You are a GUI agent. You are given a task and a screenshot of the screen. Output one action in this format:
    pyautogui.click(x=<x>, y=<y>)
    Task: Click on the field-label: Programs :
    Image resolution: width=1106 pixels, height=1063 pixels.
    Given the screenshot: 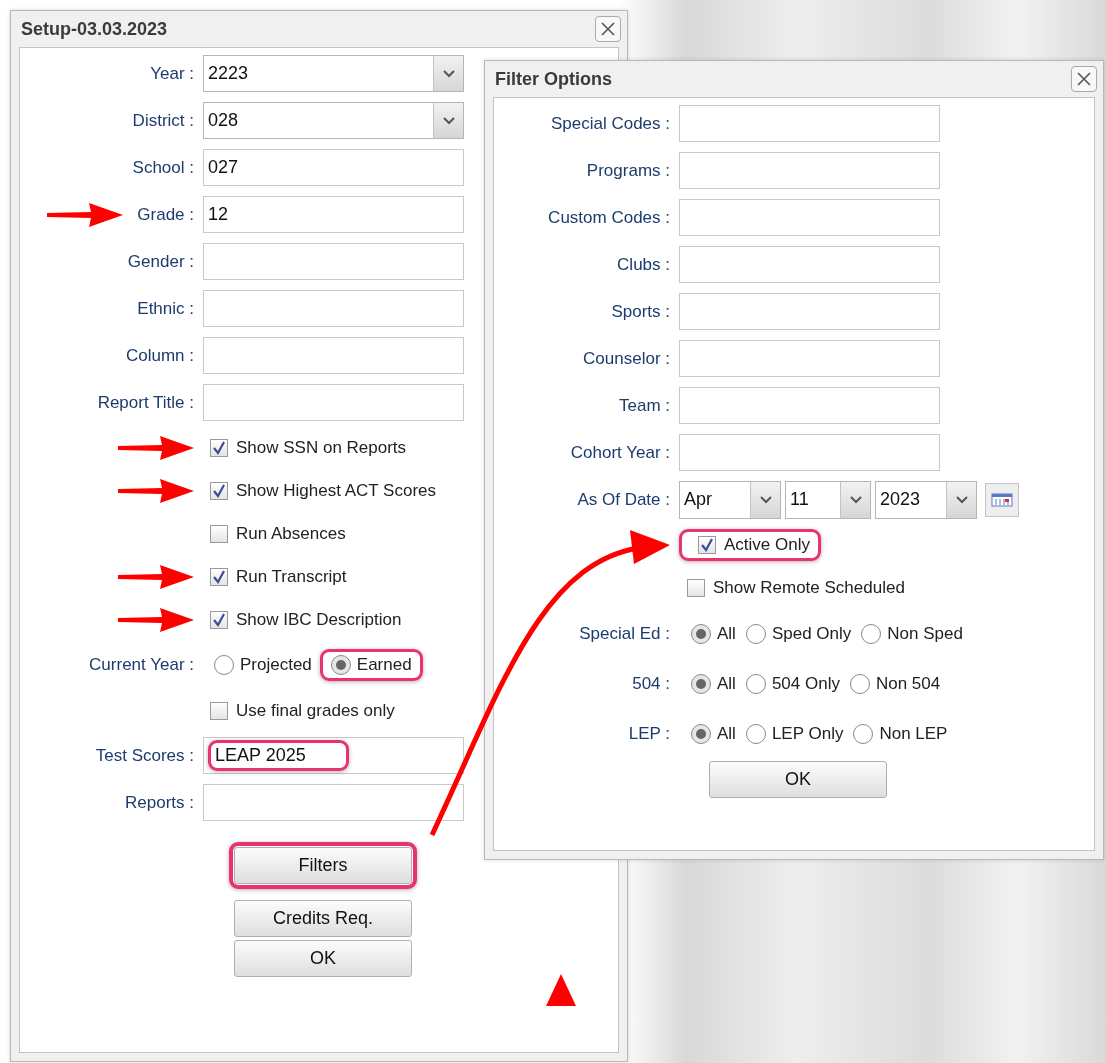 What is the action you would take?
    pyautogui.click(x=628, y=170)
    